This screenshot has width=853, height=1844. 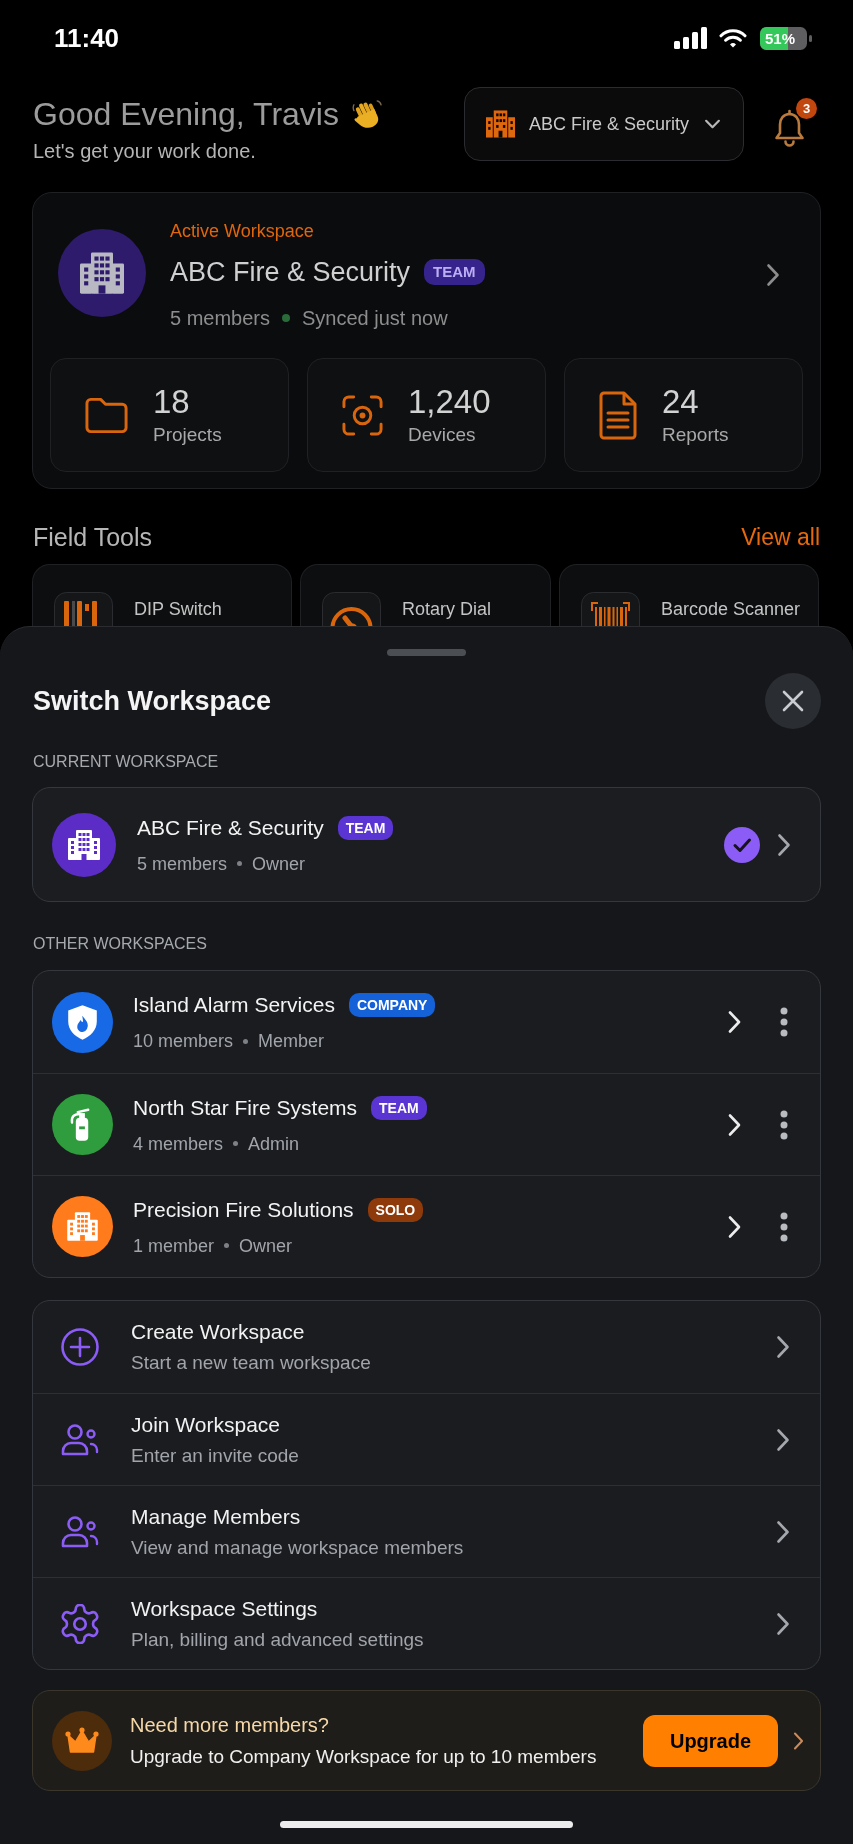 What do you see at coordinates (162, 595) in the screenshot?
I see `tool-card: DIP Switch` at bounding box center [162, 595].